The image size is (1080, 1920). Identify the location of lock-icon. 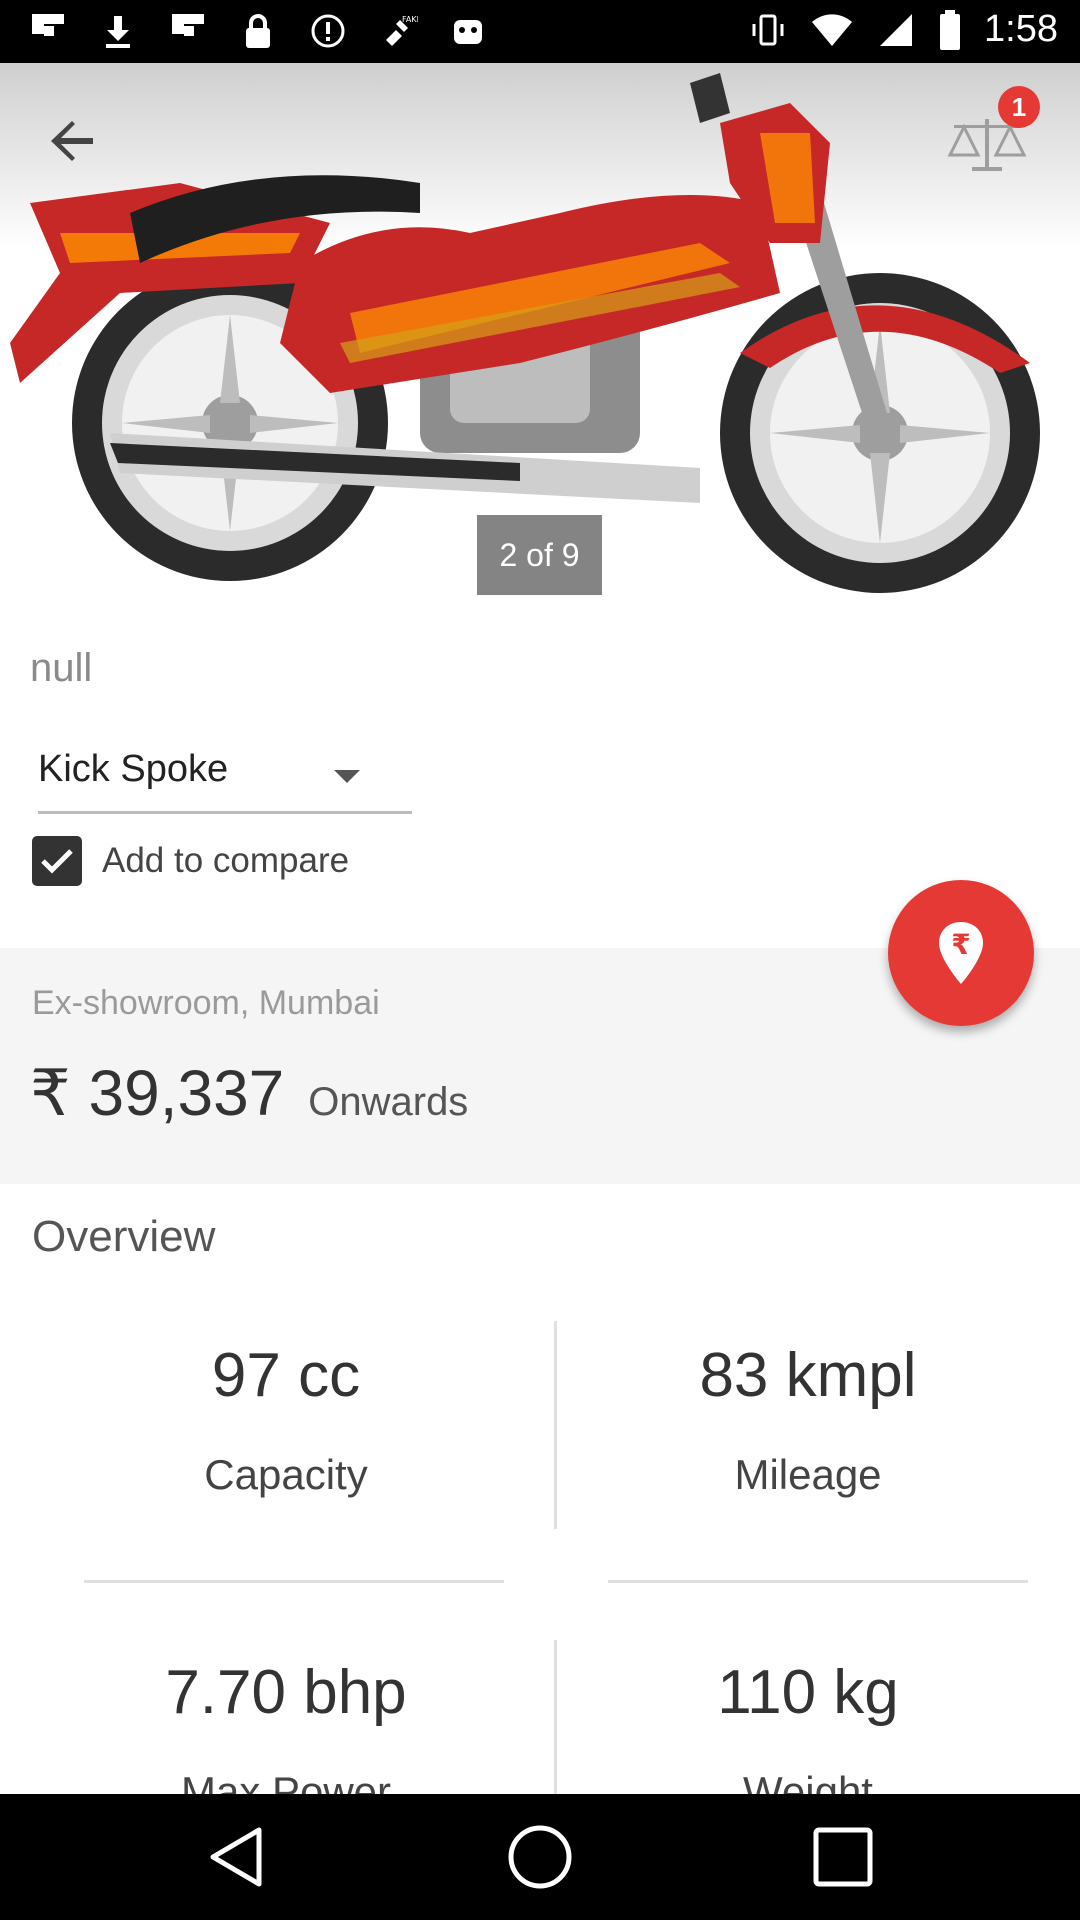
(258, 31).